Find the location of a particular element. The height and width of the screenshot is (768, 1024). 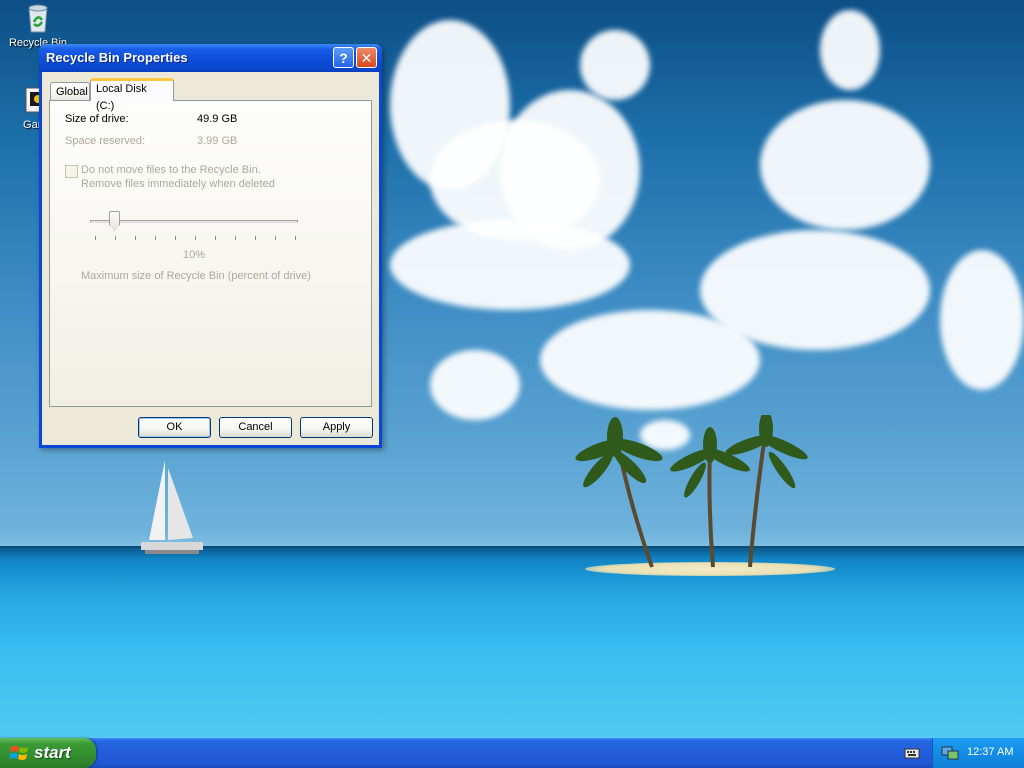

apply-button: Apply is located at coordinates (336, 427).